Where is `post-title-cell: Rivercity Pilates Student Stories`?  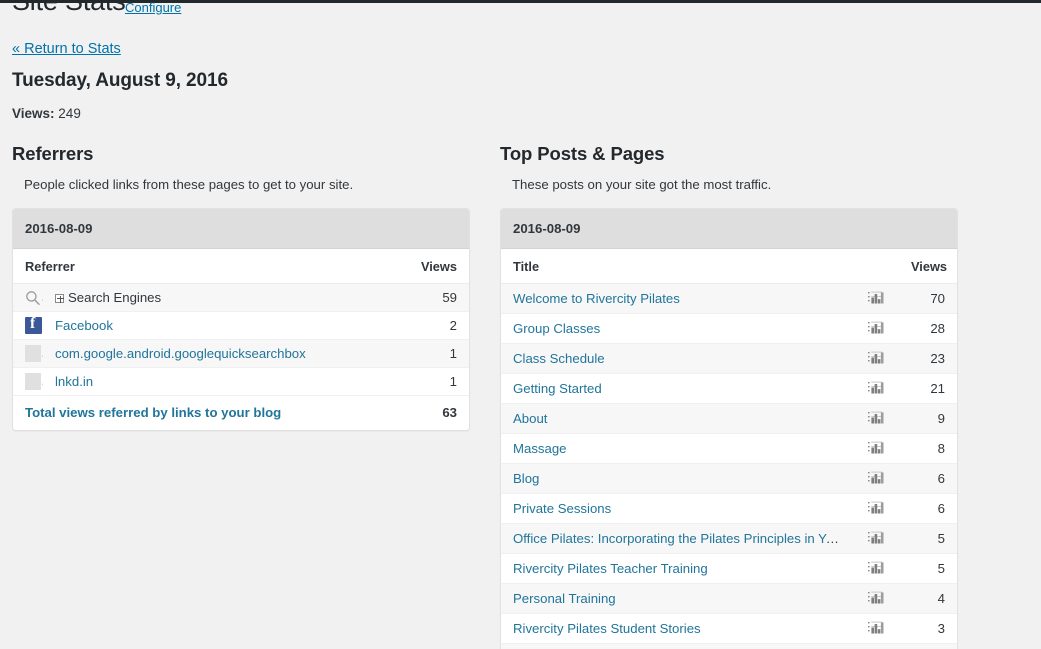 post-title-cell: Rivercity Pilates Student Stories is located at coordinates (677, 628).